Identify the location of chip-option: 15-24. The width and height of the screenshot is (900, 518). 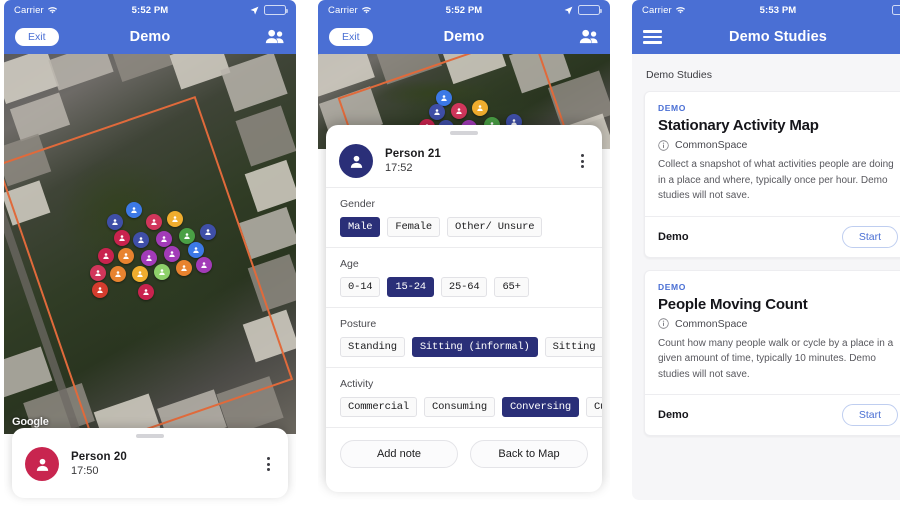
(410, 287).